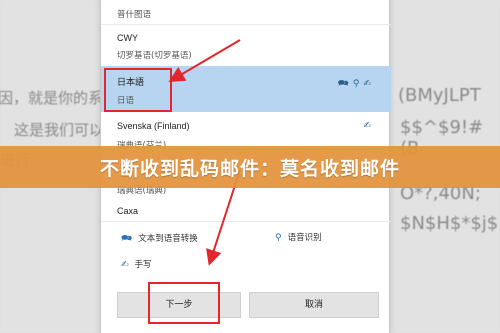 The image size is (500, 333). Describe the element at coordinates (138, 90) in the screenshot. I see `highlight-box-japanese` at that location.